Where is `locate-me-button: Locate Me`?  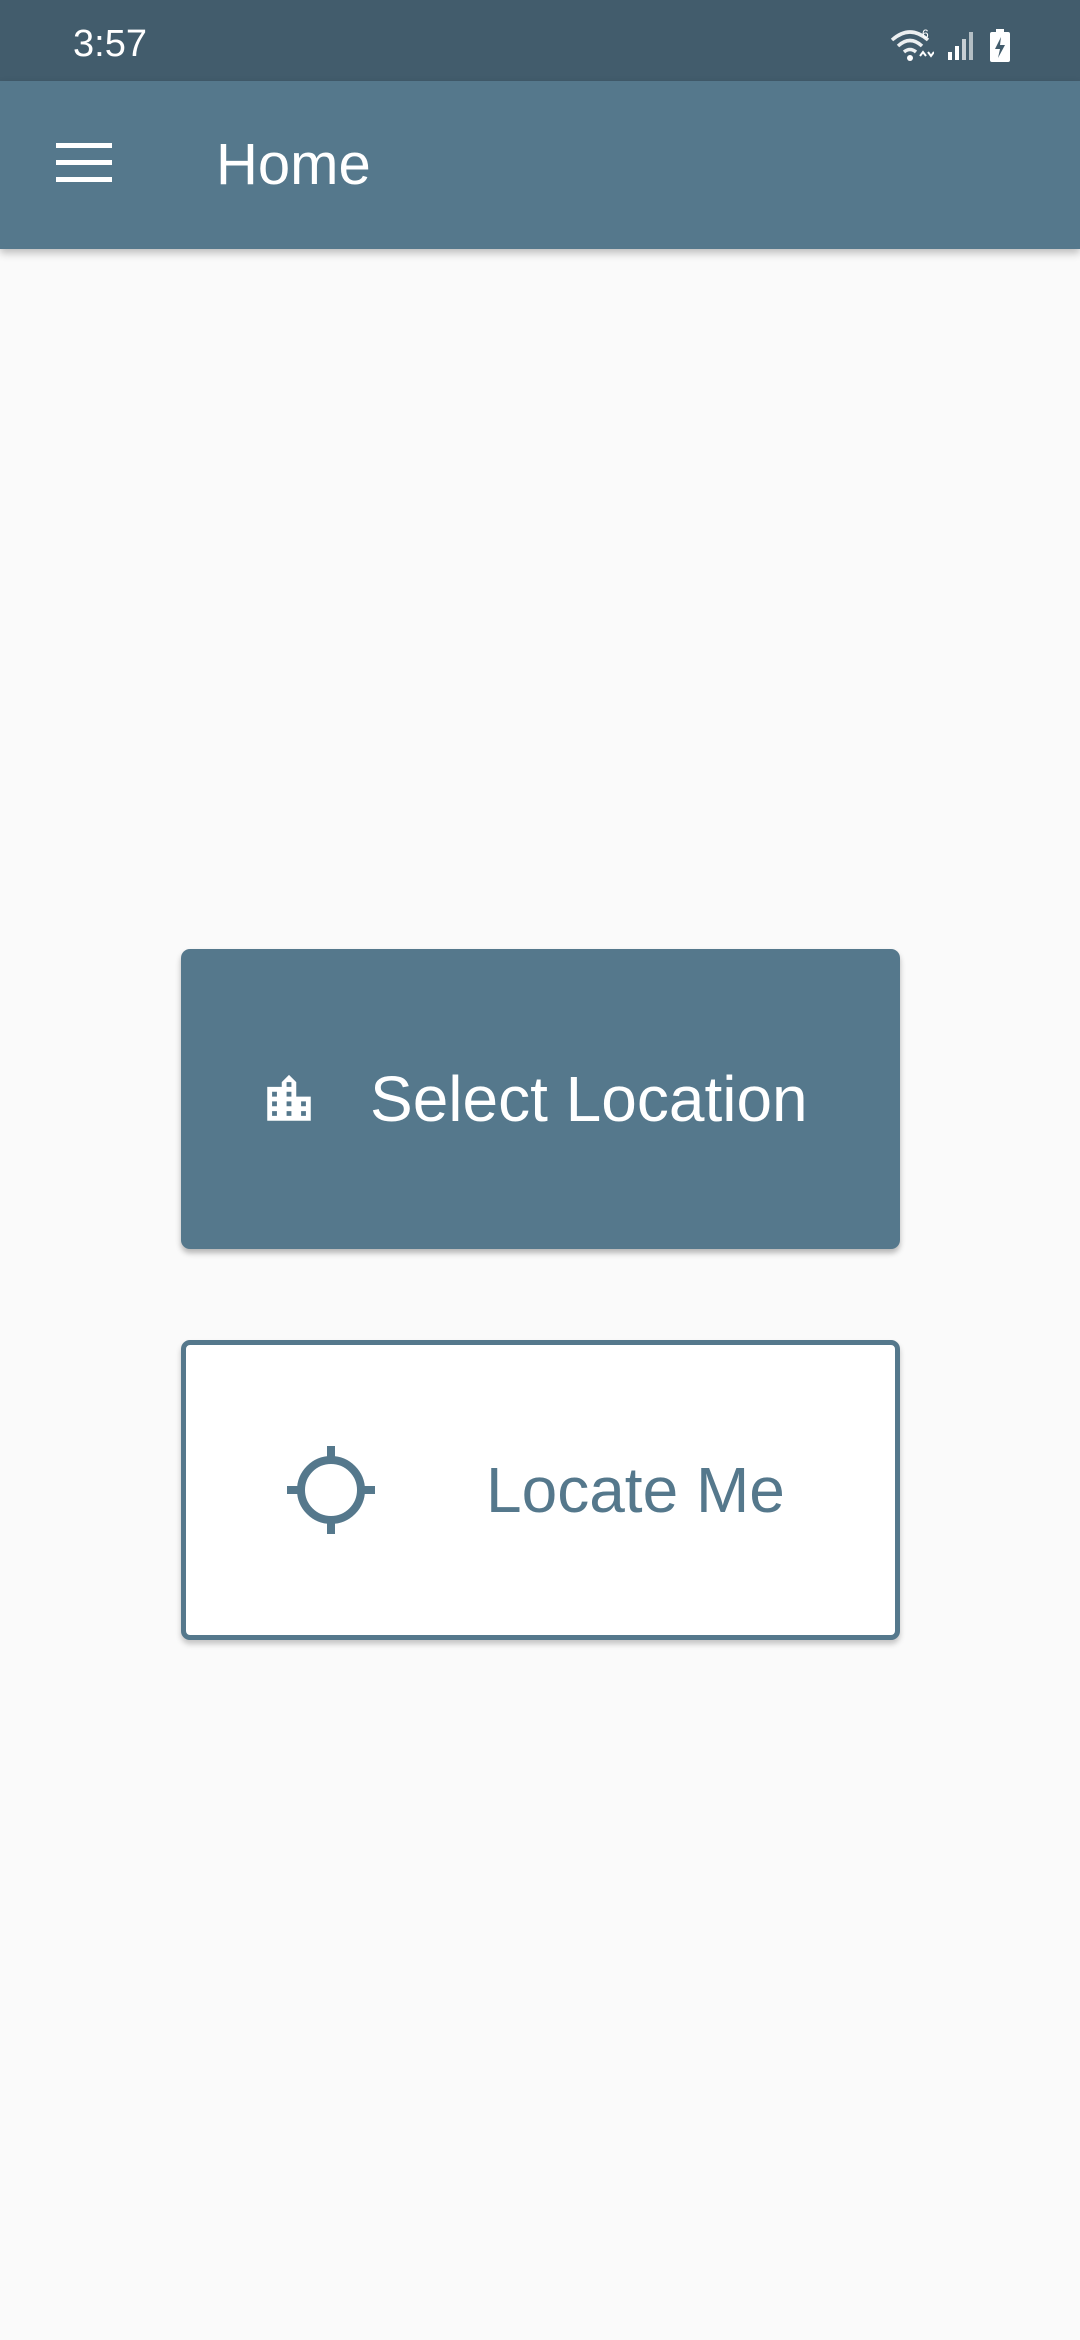 locate-me-button: Locate Me is located at coordinates (540, 1490).